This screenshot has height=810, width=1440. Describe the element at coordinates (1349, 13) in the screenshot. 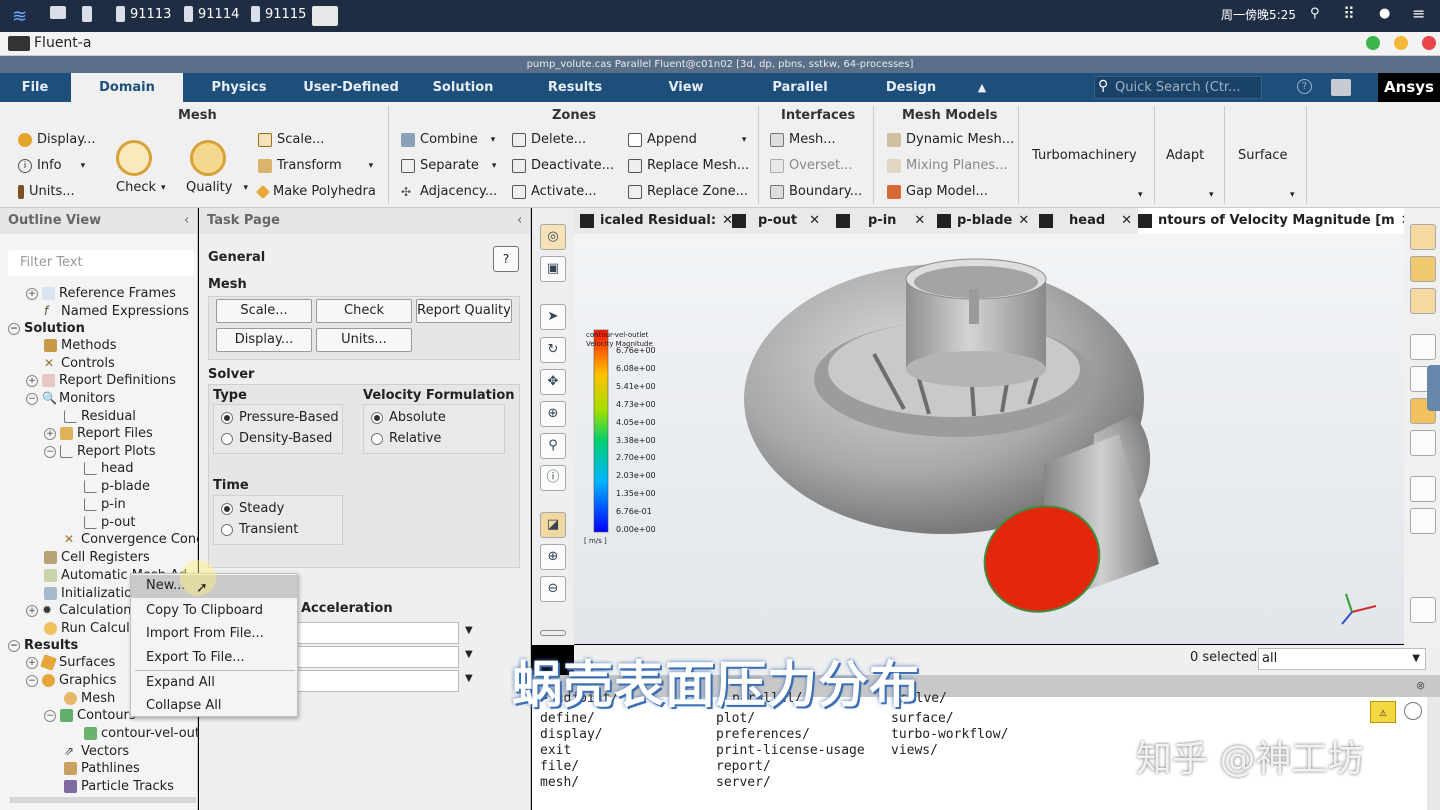

I see `apps-grid-icon: ⠿` at that location.